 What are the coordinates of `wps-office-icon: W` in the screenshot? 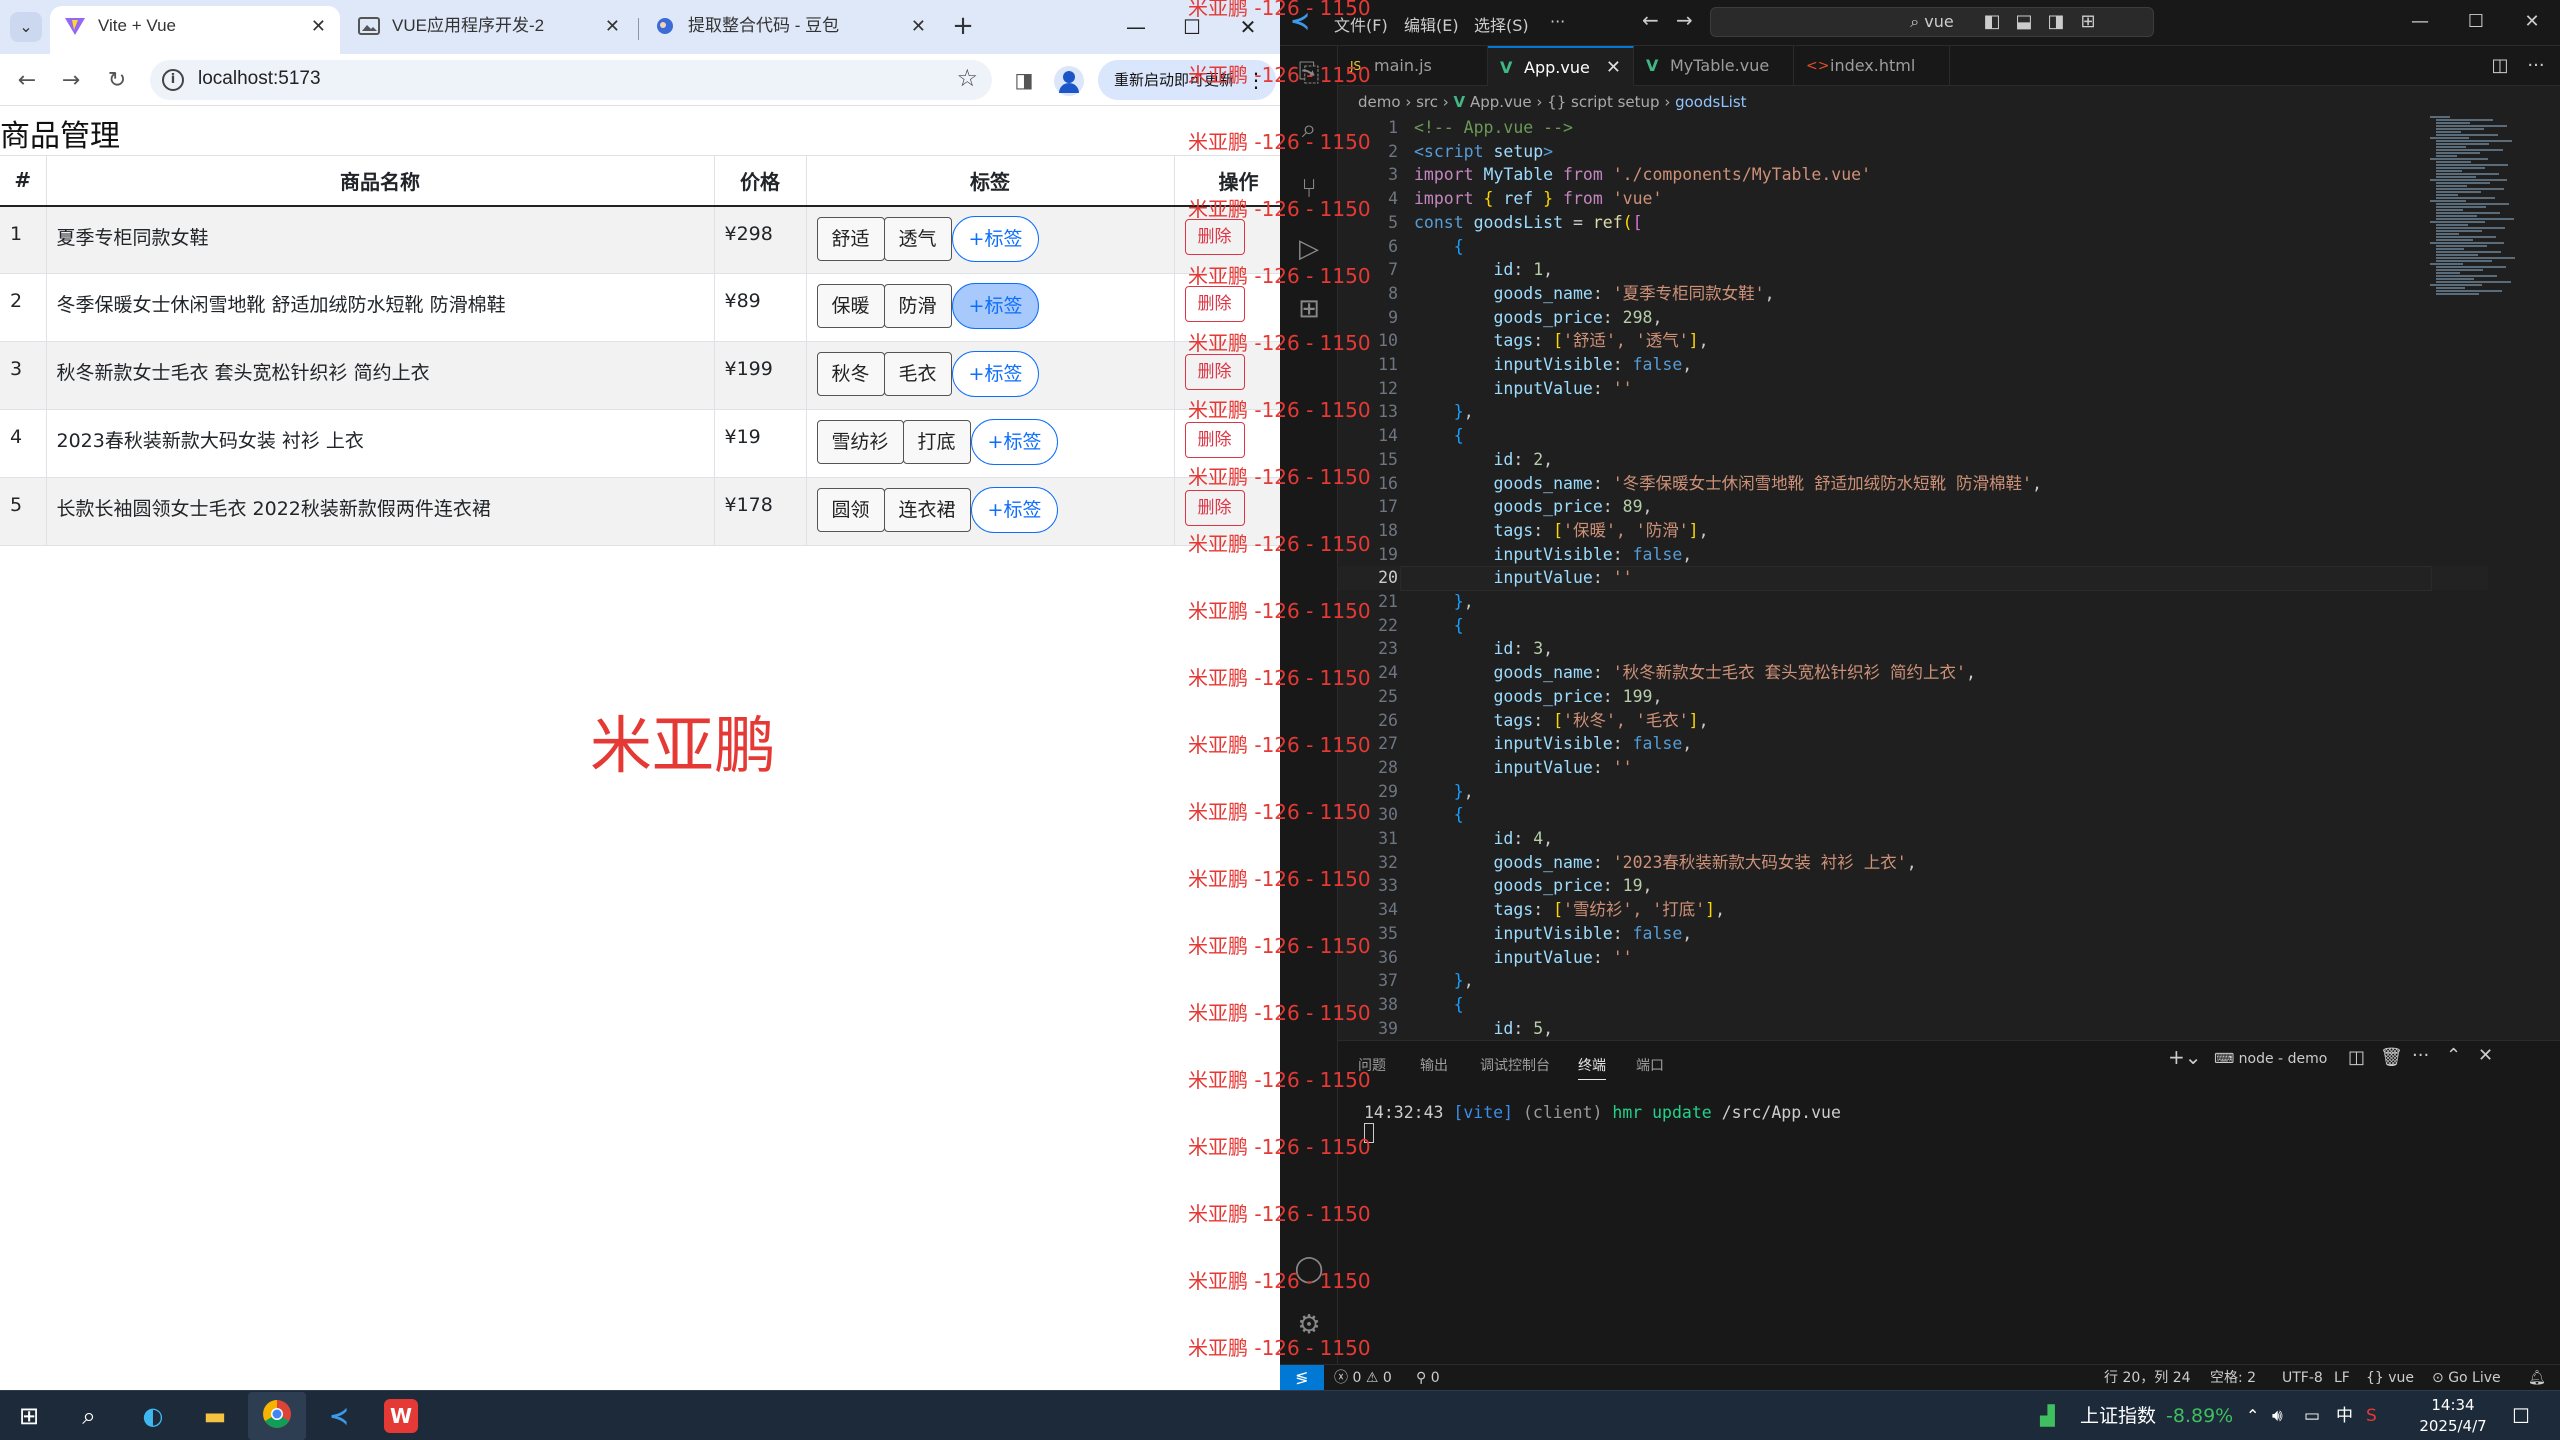 It's located at (401, 1416).